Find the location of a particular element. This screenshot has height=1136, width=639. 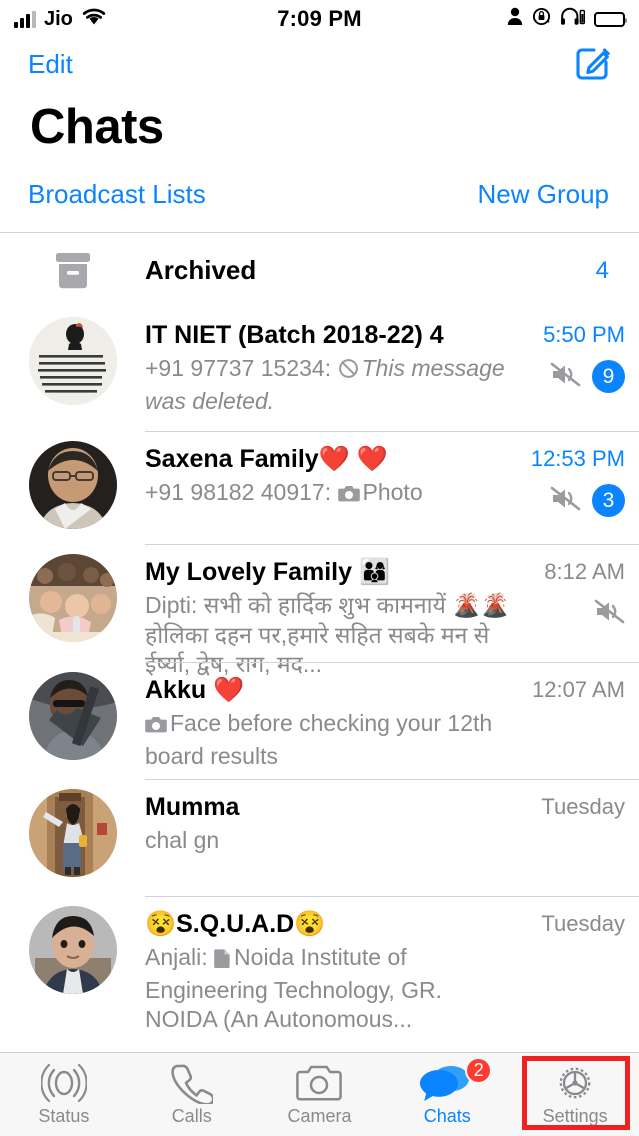

chat-preview: +91 98182 40917: Photo is located at coordinates (331, 494).